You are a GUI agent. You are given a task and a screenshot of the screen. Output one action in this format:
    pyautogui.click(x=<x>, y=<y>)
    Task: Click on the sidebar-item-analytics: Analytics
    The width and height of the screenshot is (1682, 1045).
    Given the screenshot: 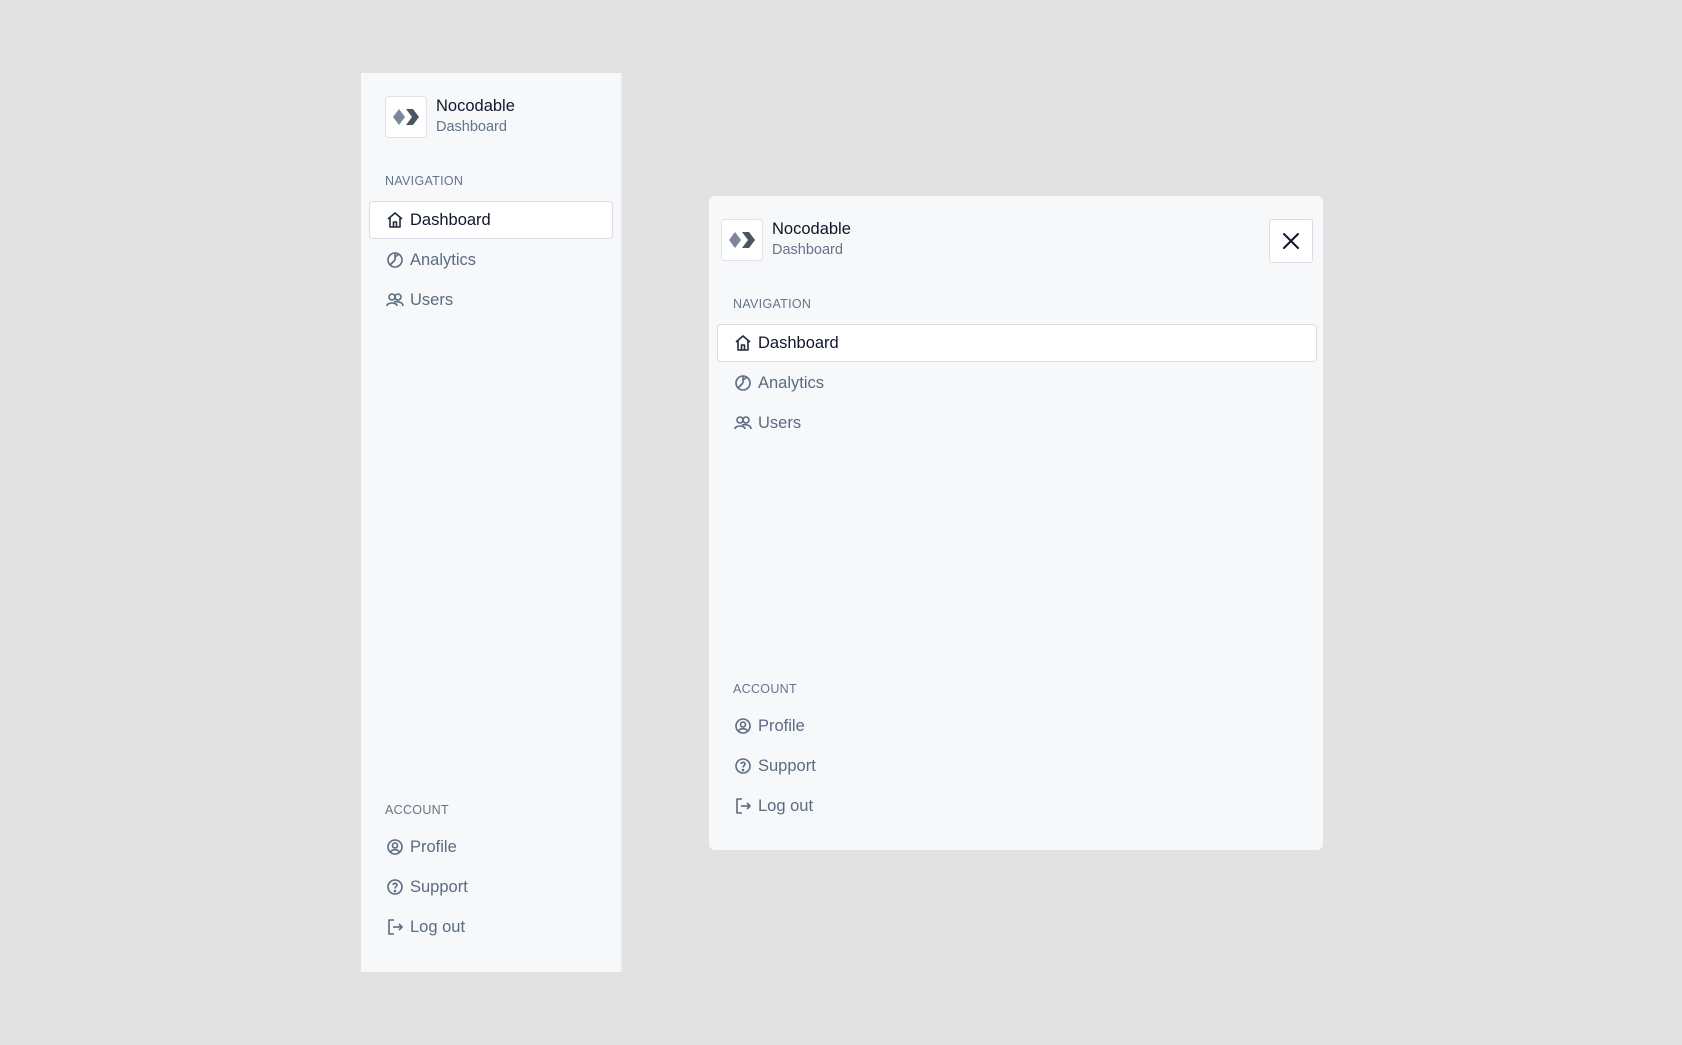 What is the action you would take?
    pyautogui.click(x=491, y=260)
    